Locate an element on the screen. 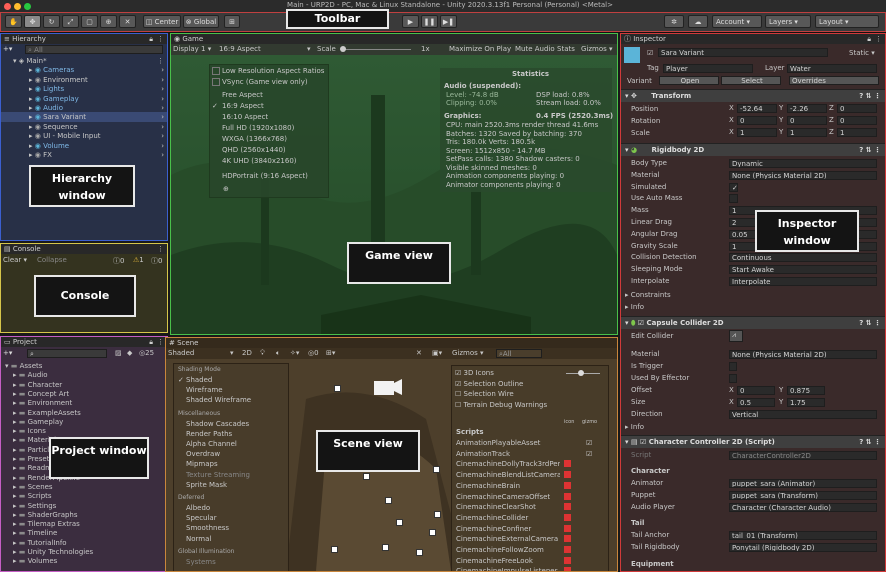 The image size is (886, 572). camera-icon: ▣▾ is located at coordinates (437, 353).